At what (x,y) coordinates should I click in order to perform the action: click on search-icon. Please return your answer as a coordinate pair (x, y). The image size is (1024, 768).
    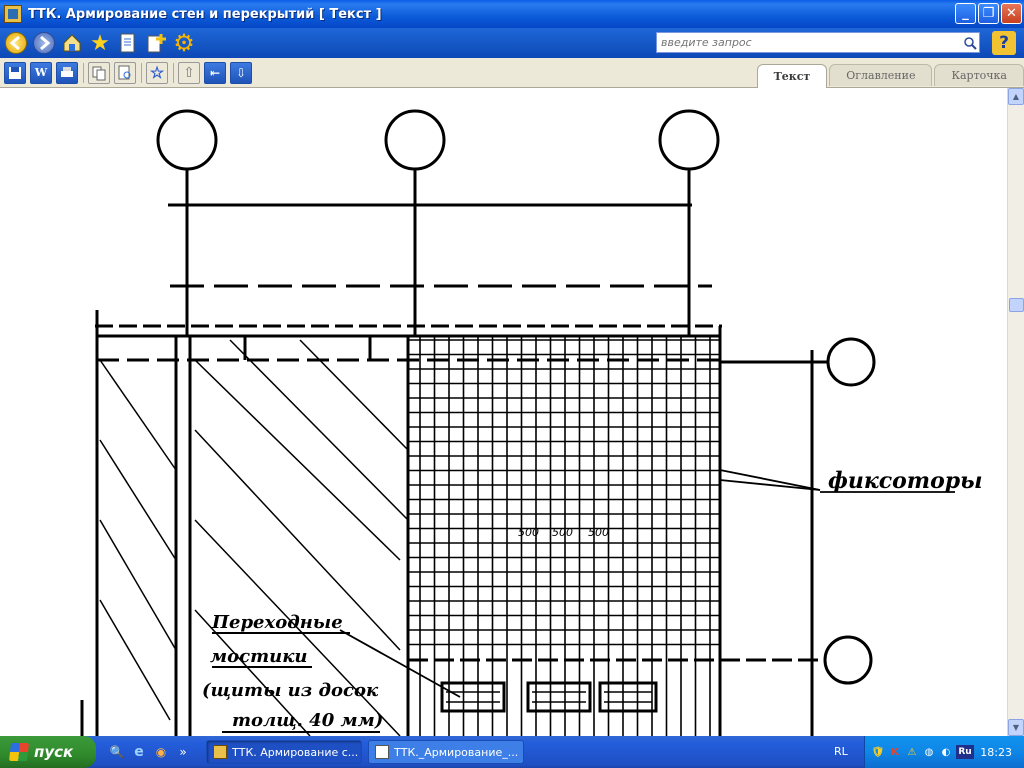
    Looking at the image, I should click on (970, 43).